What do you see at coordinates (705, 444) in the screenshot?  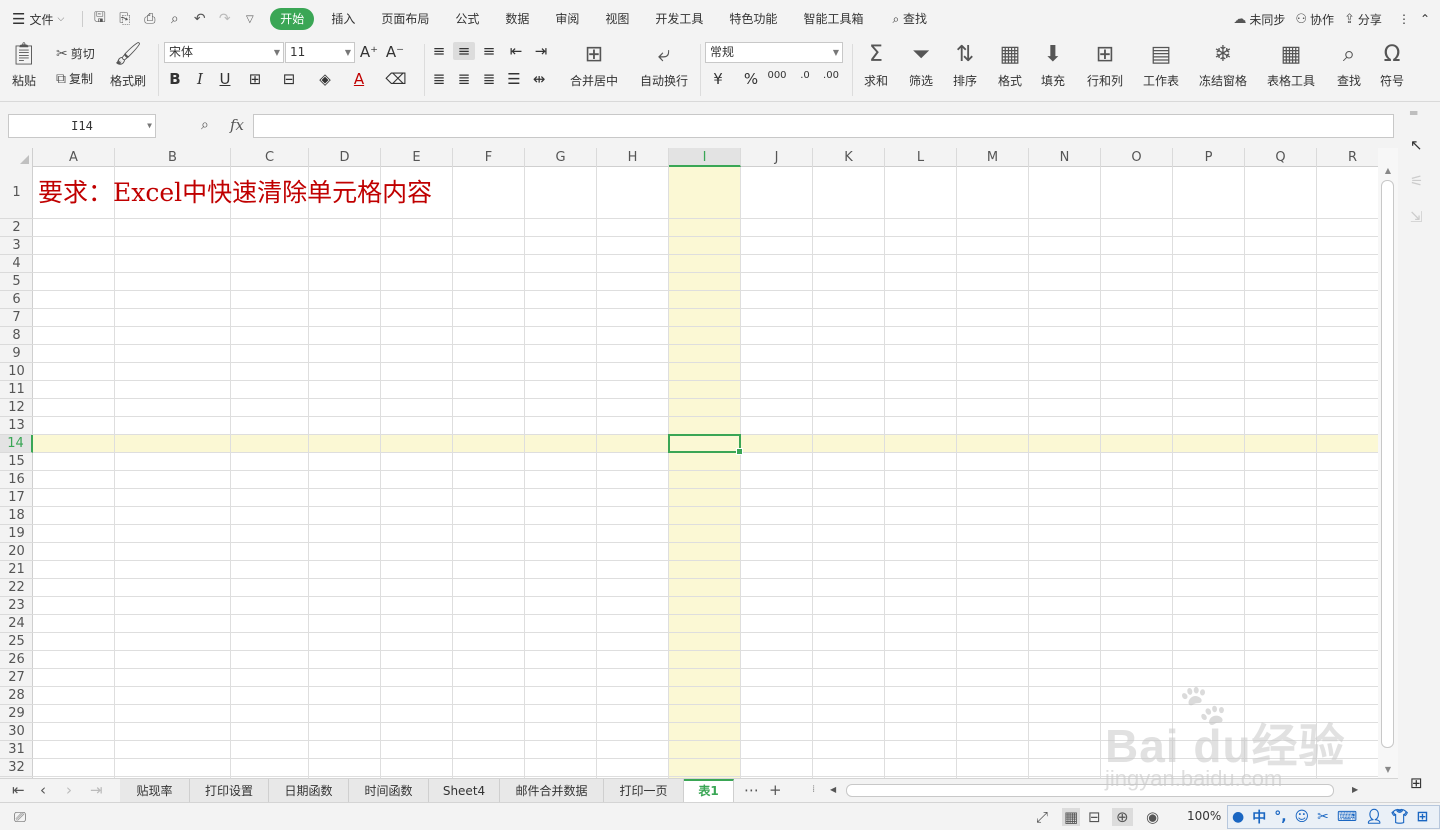 I see `active-cell-i14` at bounding box center [705, 444].